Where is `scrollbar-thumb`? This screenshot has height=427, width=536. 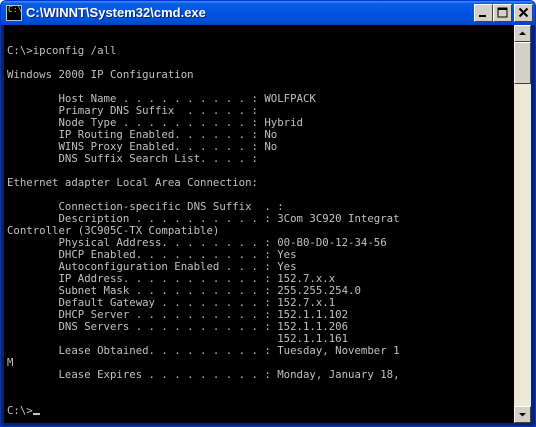
scrollbar-thumb is located at coordinates (522, 63).